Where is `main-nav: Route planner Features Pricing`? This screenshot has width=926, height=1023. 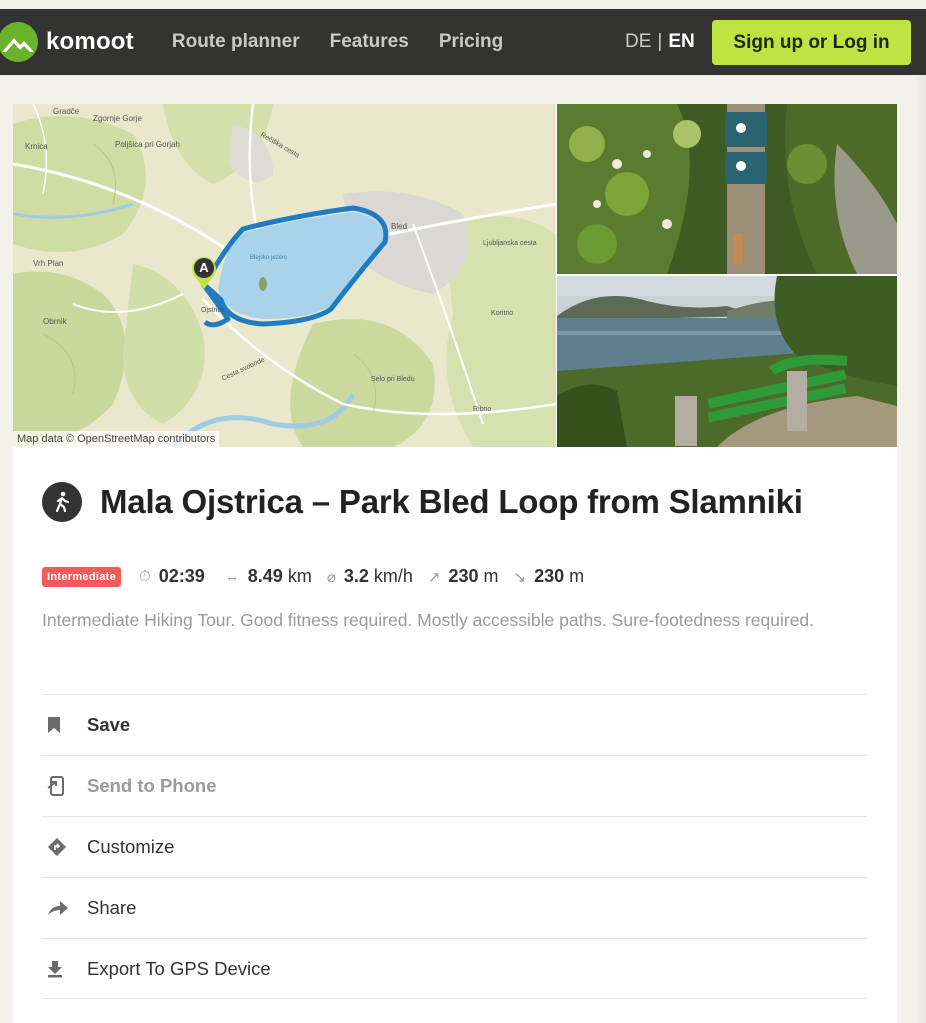 main-nav: Route planner Features Pricing is located at coordinates (337, 42).